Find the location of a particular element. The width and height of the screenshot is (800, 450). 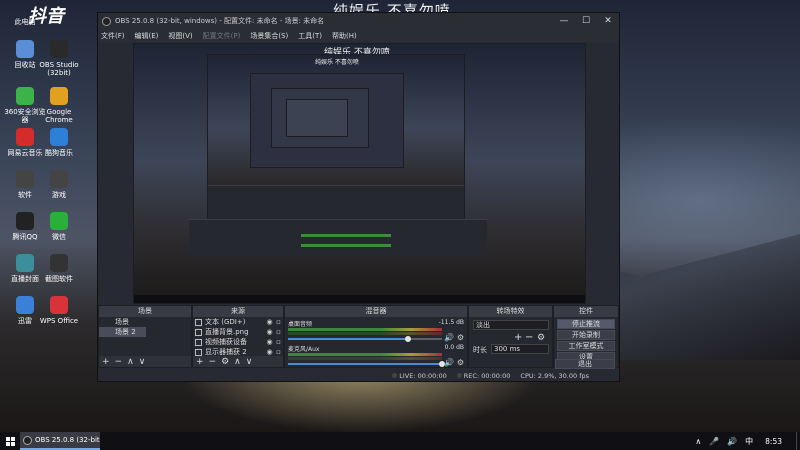

volume-icon: 🔊 is located at coordinates (732, 441).